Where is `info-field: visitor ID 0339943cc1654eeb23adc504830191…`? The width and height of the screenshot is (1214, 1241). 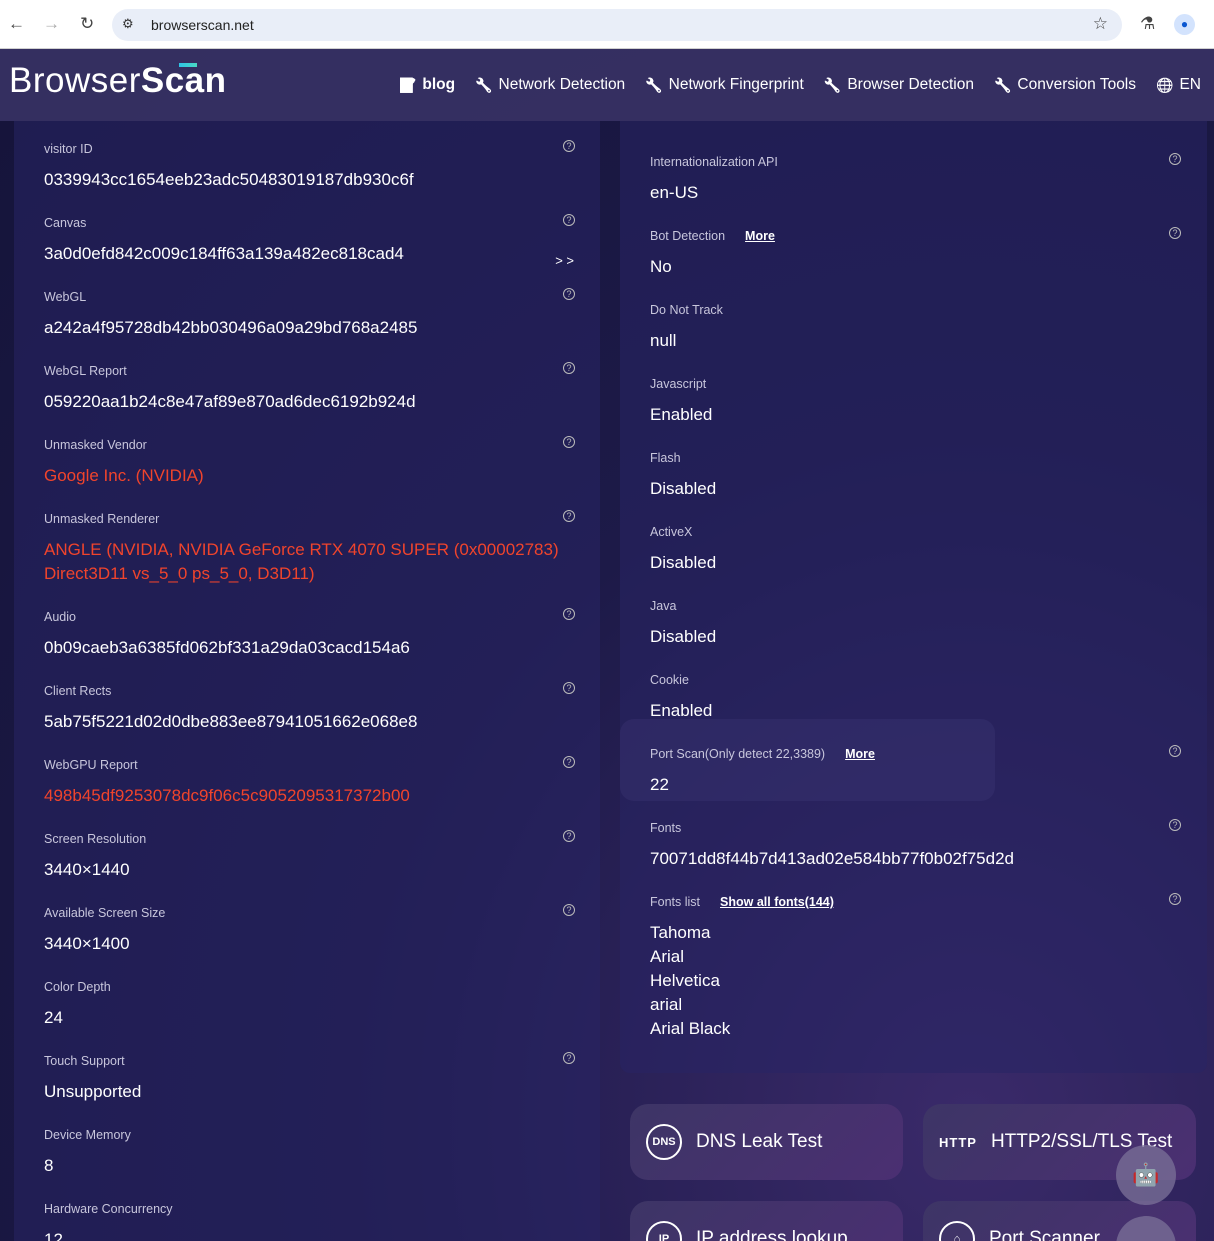 info-field: visitor ID 0339943cc1654eeb23adc504830191… is located at coordinates (309, 166).